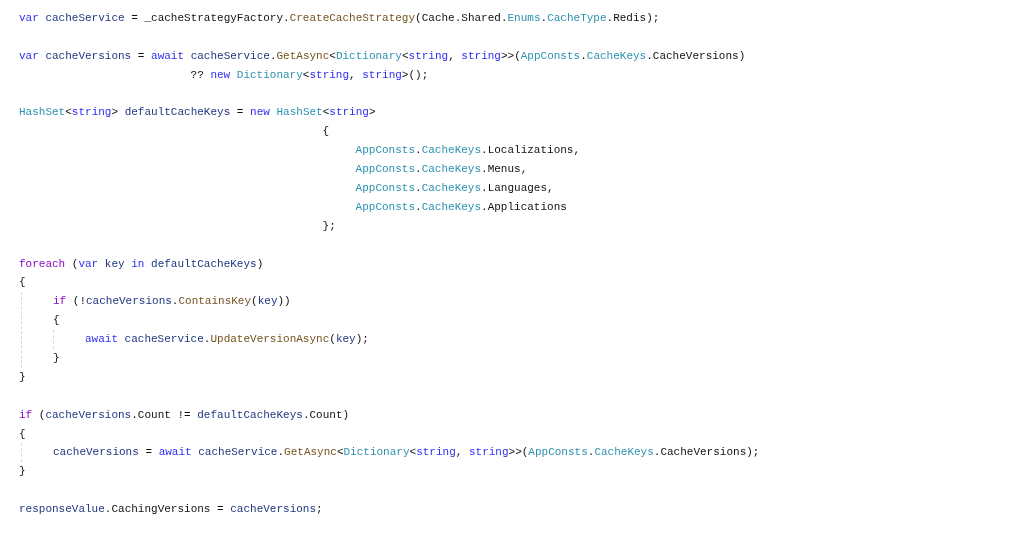 Image resolution: width=1024 pixels, height=543 pixels. Describe the element at coordinates (339, 18) in the screenshot. I see `code-line: var cacheService = _cacheStrategyFactory.CreateCacheStrategy(Cache.Shared.Enums.CacheType.Redis);` at that location.